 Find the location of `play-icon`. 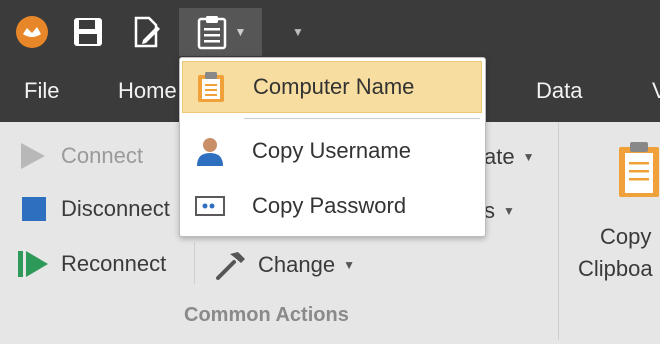

play-icon is located at coordinates (33, 156).